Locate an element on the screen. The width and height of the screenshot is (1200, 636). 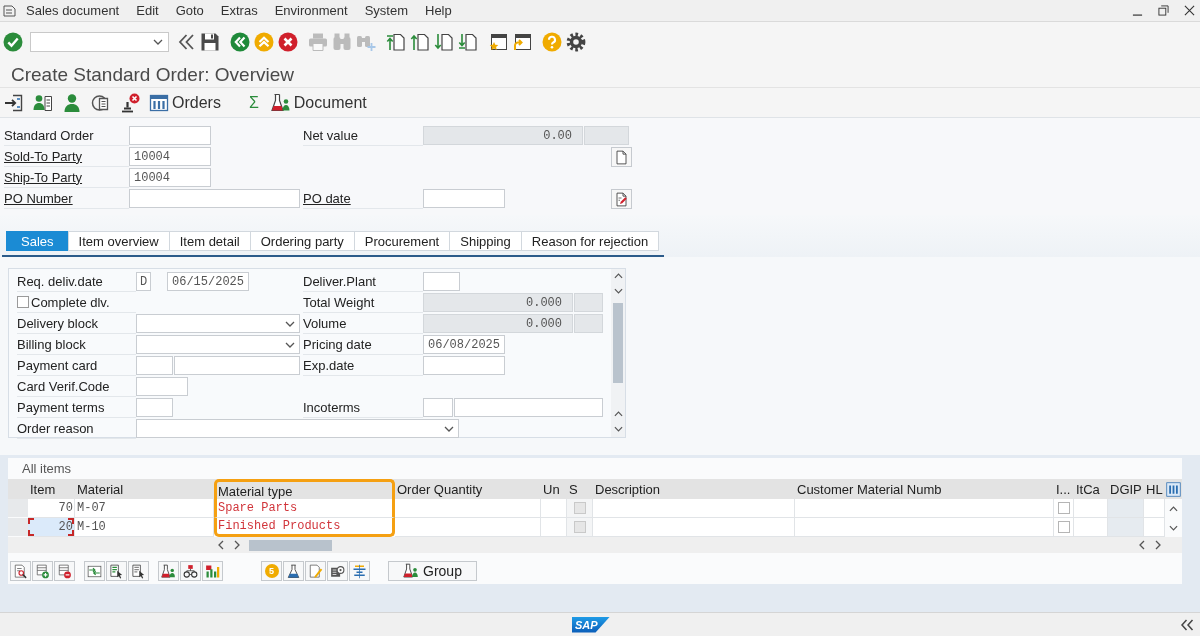
column-header: Material type is located at coordinates (304, 489).